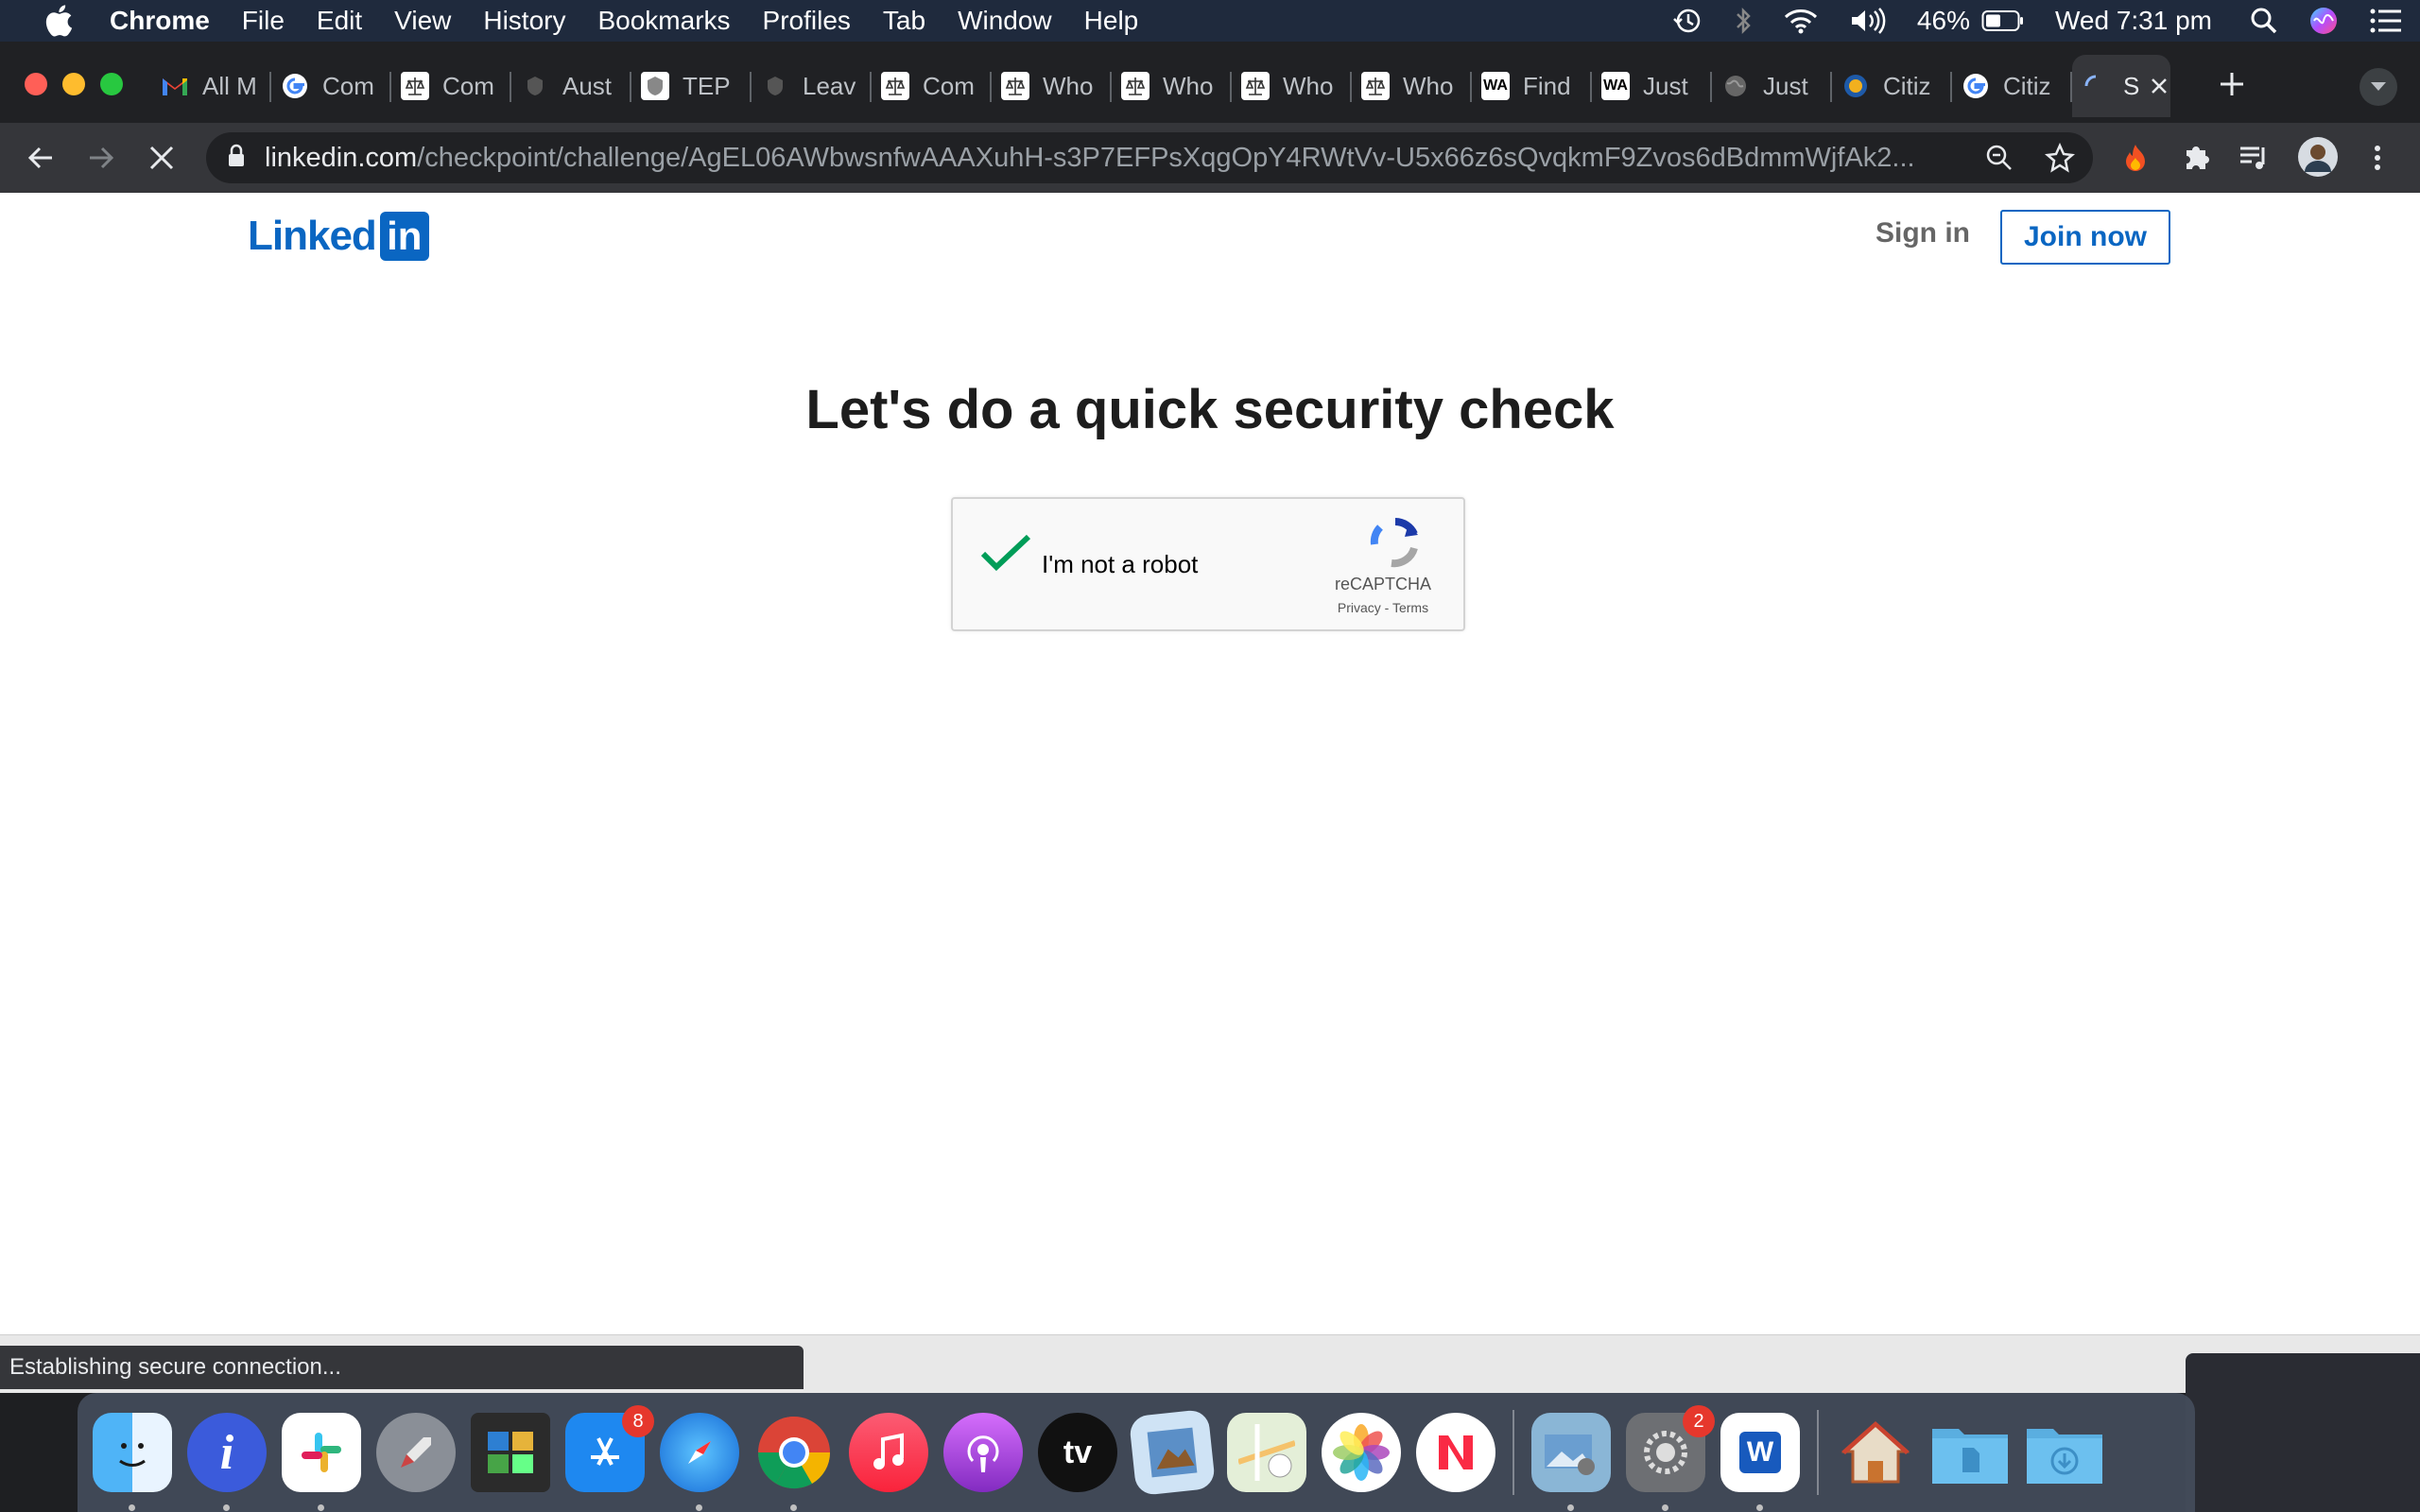  I want to click on window-minimize-button, so click(73, 84).